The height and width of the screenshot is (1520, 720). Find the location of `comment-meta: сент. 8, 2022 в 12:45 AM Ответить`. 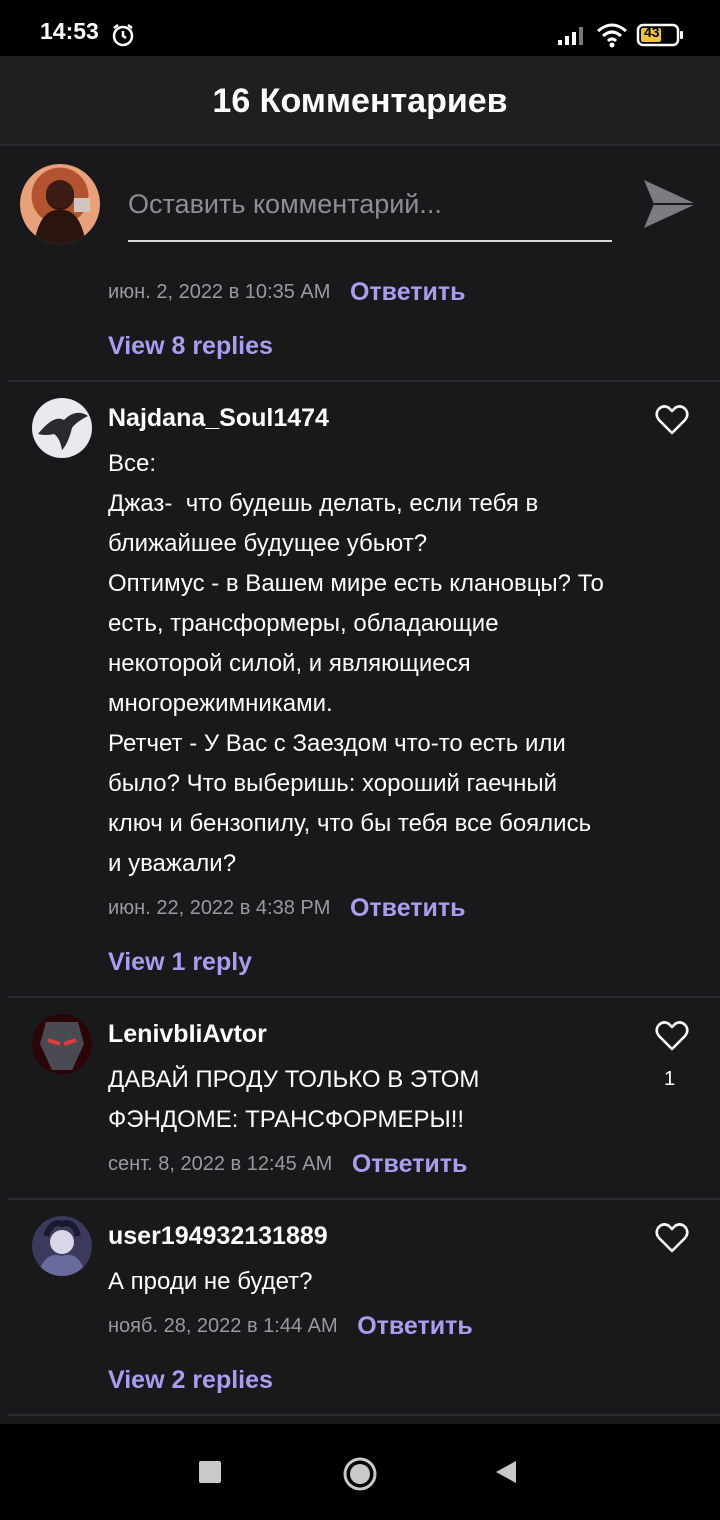

comment-meta: сент. 8, 2022 в 12:45 AM Ответить is located at coordinates (287, 1164).